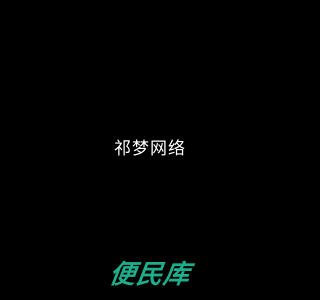 This screenshot has height=300, width=320. I want to click on page-title: 祁梦网络, so click(150, 149).